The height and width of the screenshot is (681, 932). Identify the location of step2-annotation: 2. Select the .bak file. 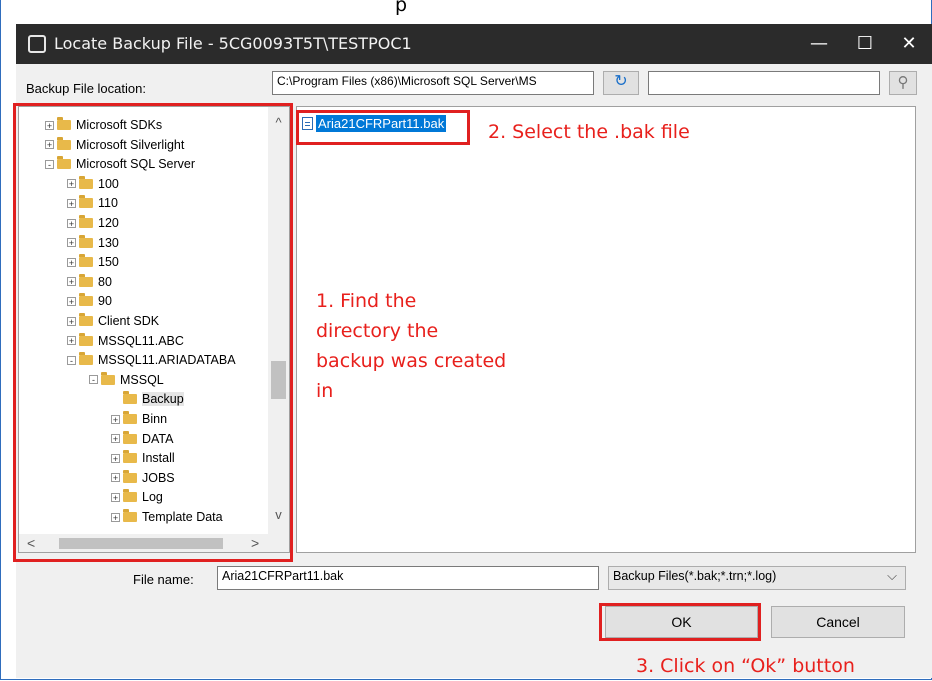
(589, 132).